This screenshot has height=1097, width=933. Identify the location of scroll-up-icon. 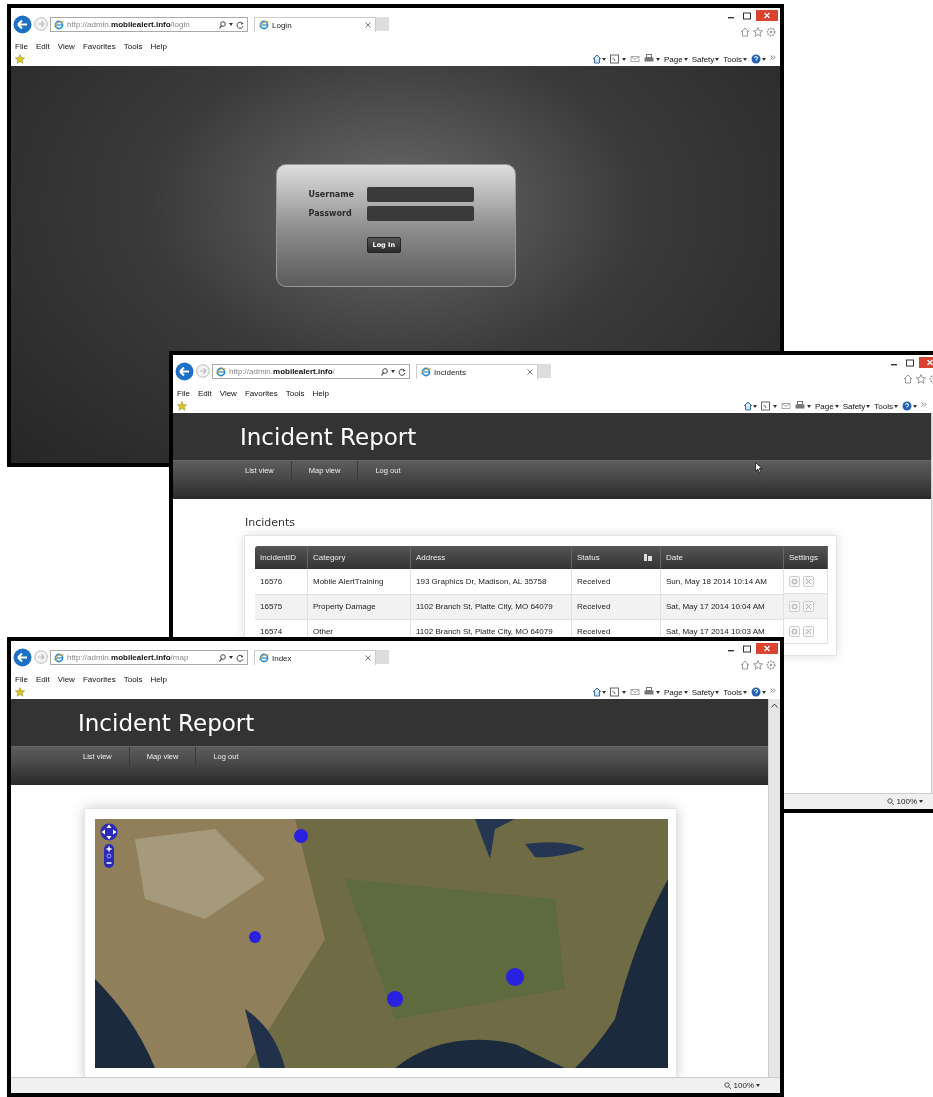
(774, 705).